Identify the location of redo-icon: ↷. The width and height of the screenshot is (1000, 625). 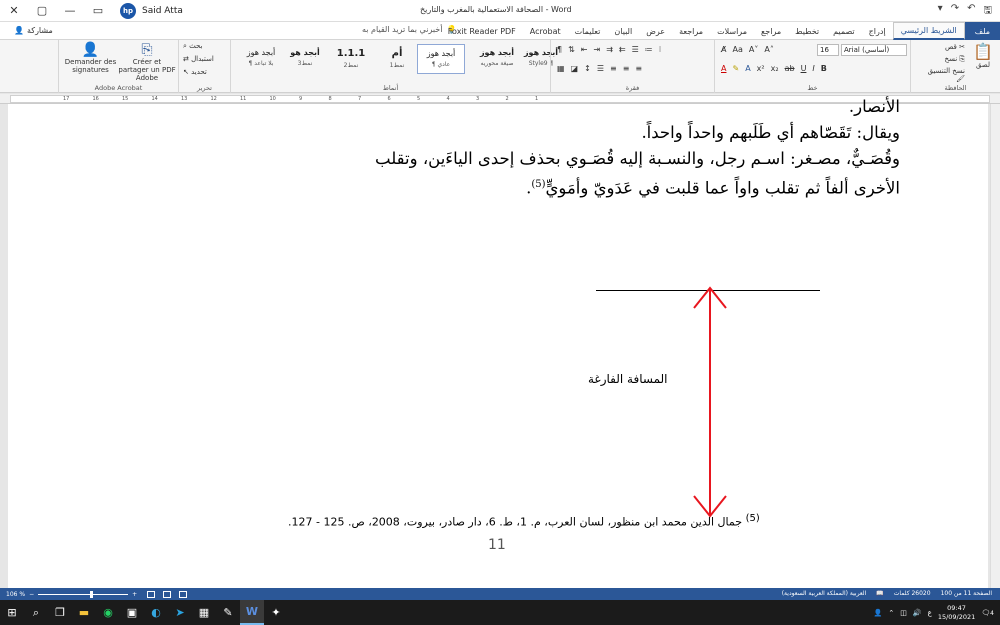
(955, 11).